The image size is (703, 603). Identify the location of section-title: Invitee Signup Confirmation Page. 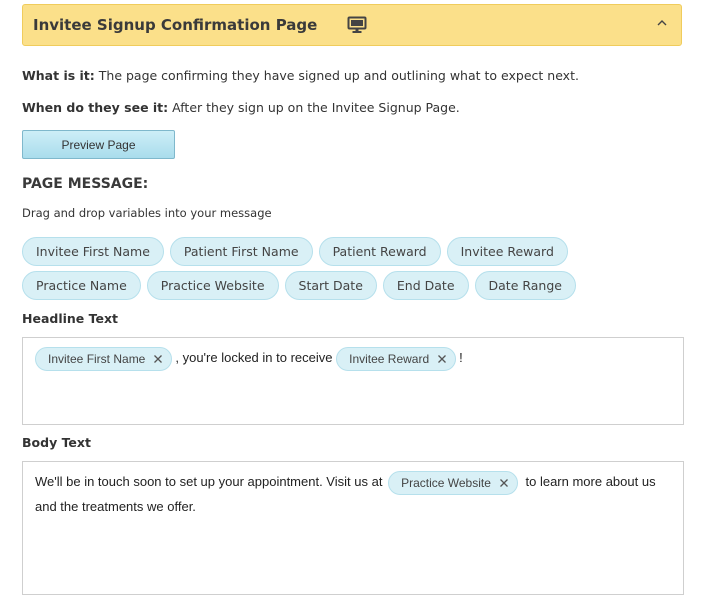
(175, 25).